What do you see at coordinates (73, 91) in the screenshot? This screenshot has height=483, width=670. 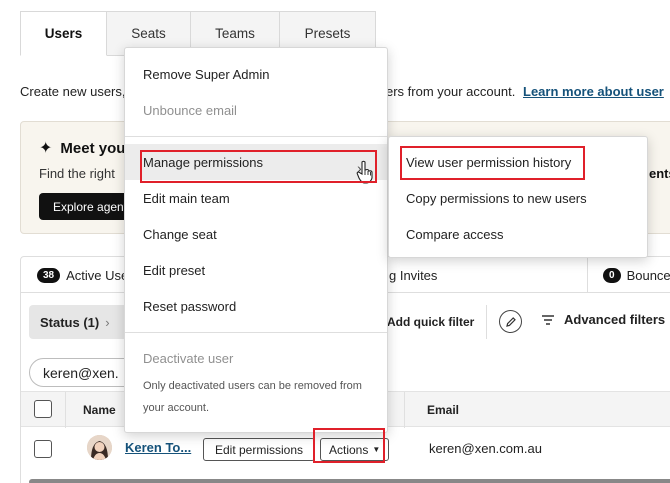 I see `intro-text: Create new users,` at bounding box center [73, 91].